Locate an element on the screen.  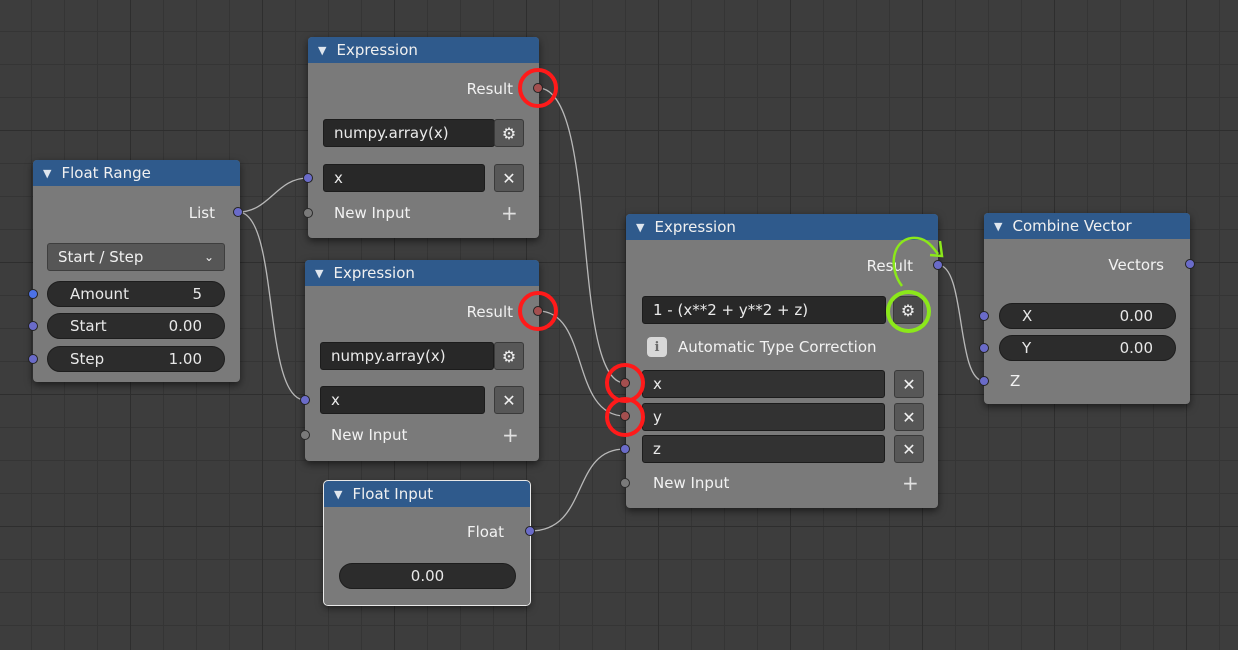
green-arrow-stroke is located at coordinates (916, 261).